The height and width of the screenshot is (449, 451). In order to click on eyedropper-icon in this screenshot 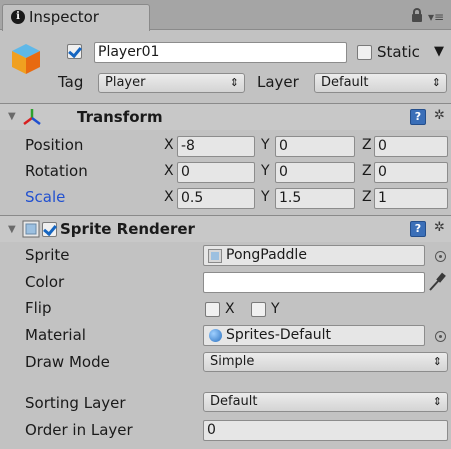, I will do `click(437, 282)`.